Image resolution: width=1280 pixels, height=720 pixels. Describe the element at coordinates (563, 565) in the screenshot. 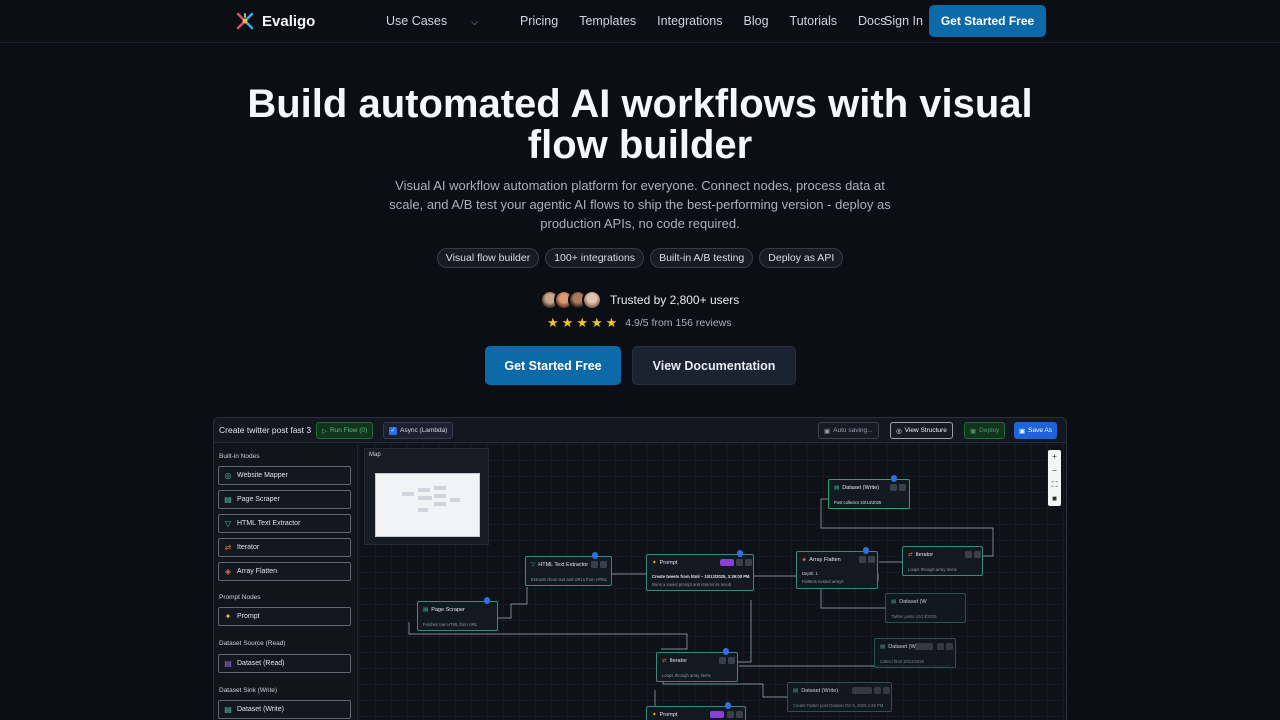

I see `node-title-text: HTML Text Extractor` at that location.